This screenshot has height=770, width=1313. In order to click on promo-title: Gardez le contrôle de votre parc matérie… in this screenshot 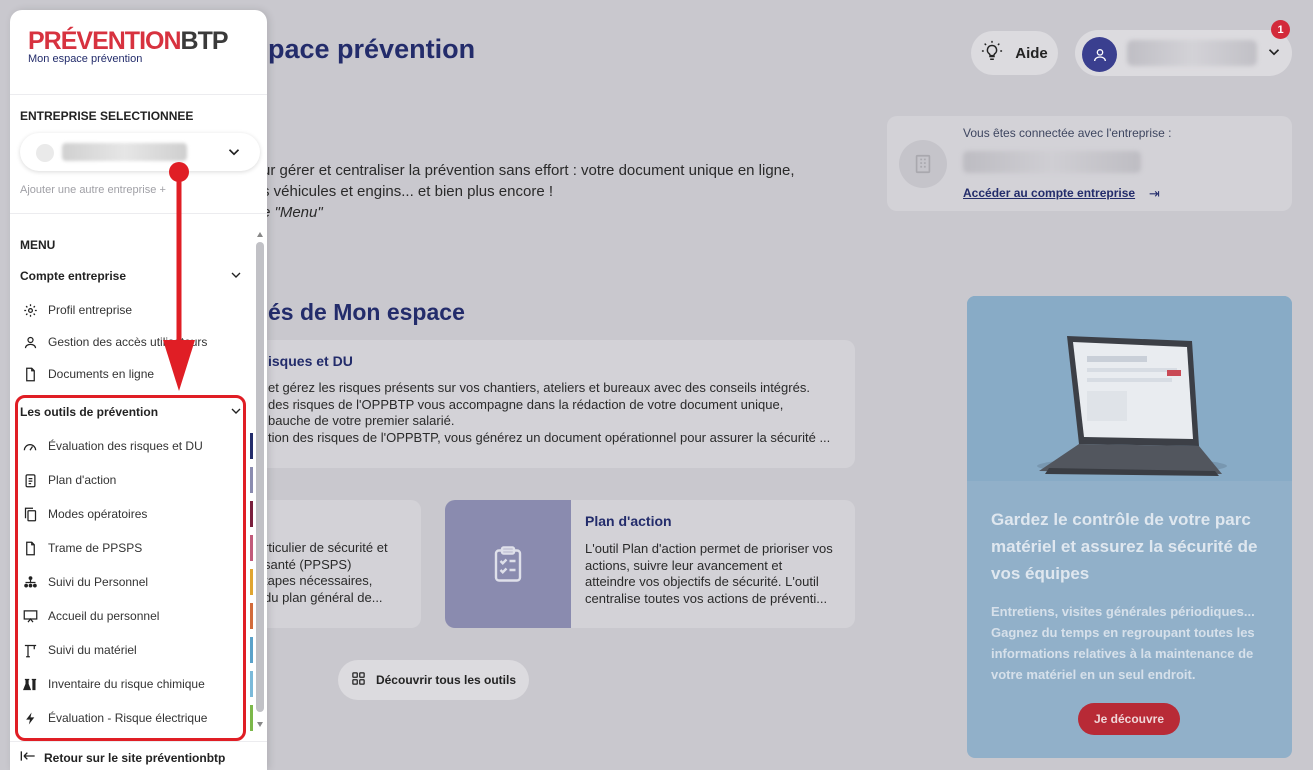, I will do `click(1124, 546)`.